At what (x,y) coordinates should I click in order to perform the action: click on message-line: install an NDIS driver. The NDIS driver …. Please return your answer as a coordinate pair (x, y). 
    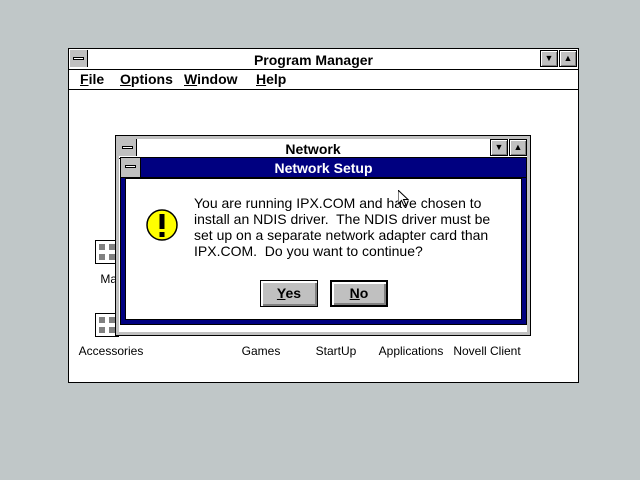
    Looking at the image, I should click on (342, 219).